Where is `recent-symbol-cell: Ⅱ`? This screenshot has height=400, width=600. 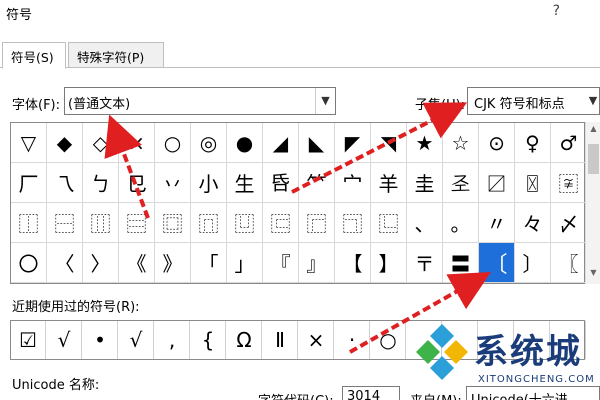
recent-symbol-cell: Ⅱ is located at coordinates (280, 340).